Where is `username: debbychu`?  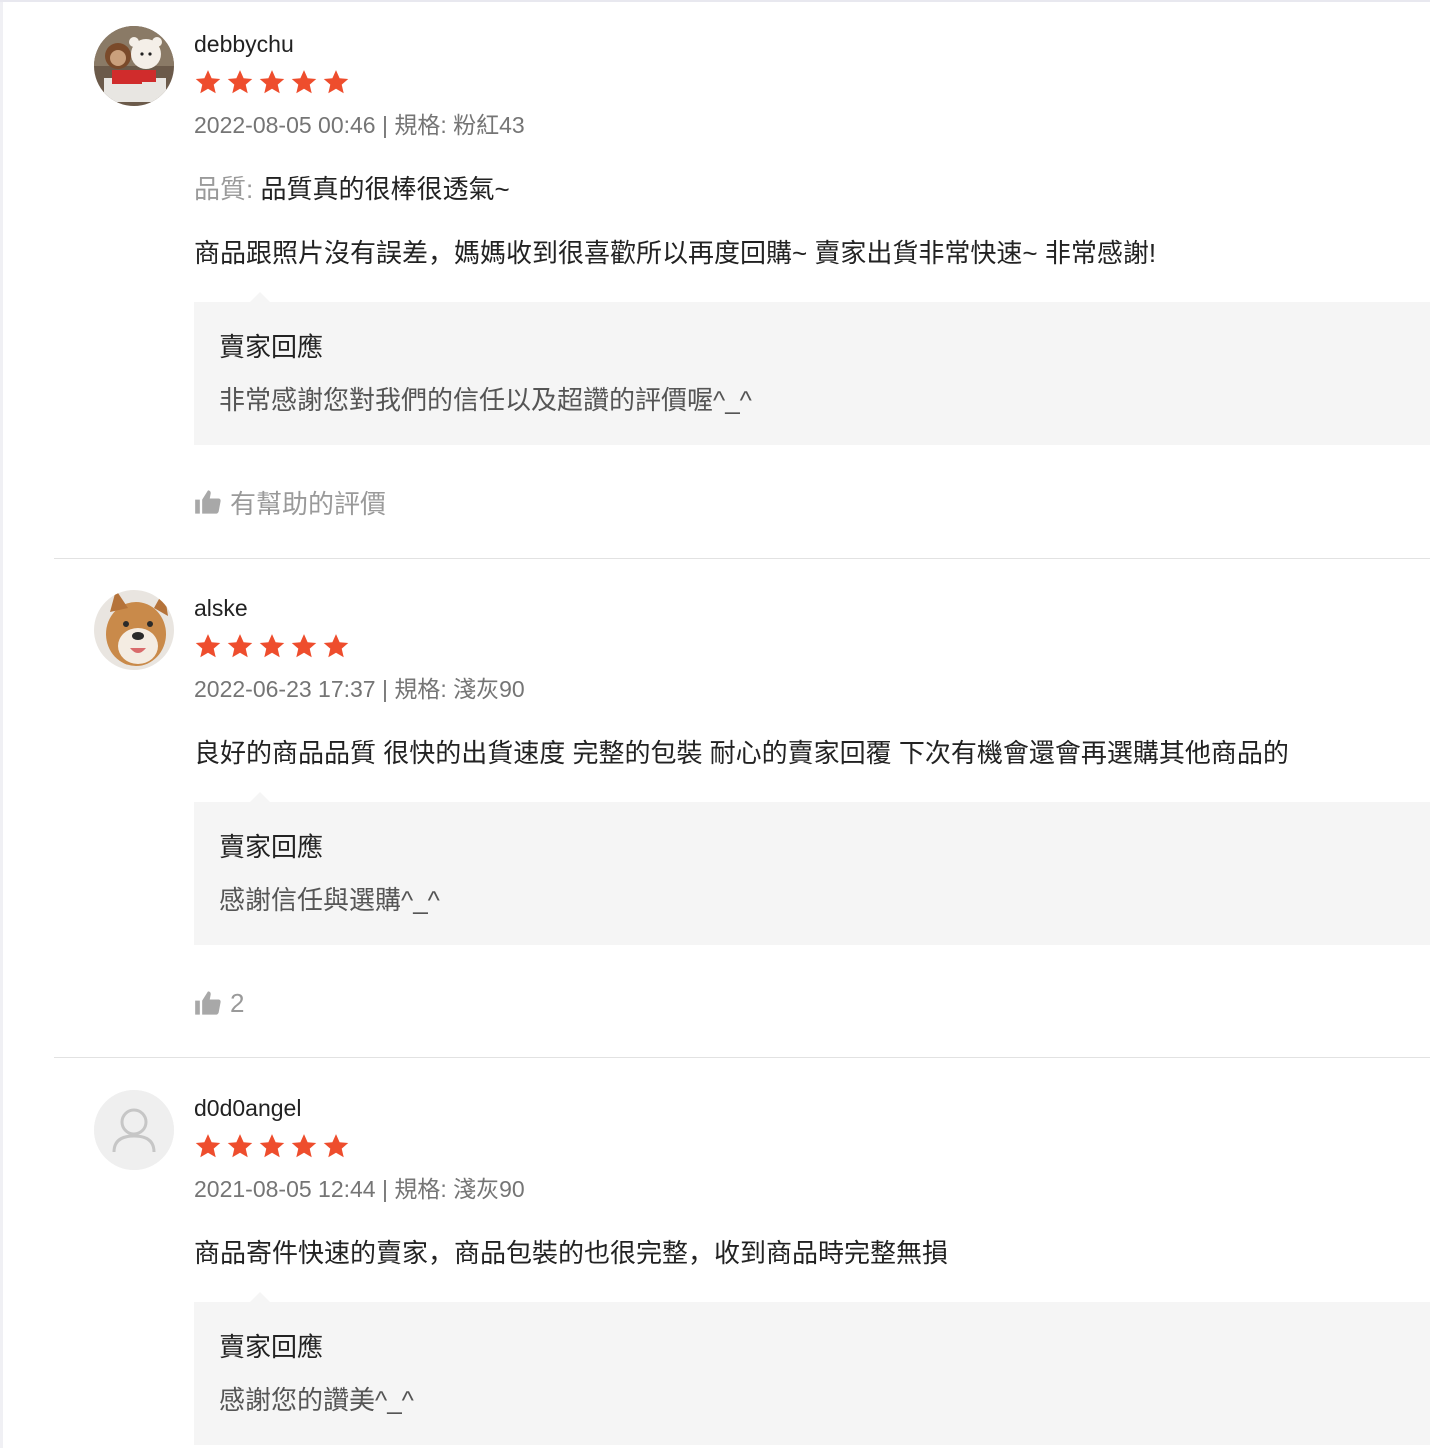 username: debbychu is located at coordinates (244, 44).